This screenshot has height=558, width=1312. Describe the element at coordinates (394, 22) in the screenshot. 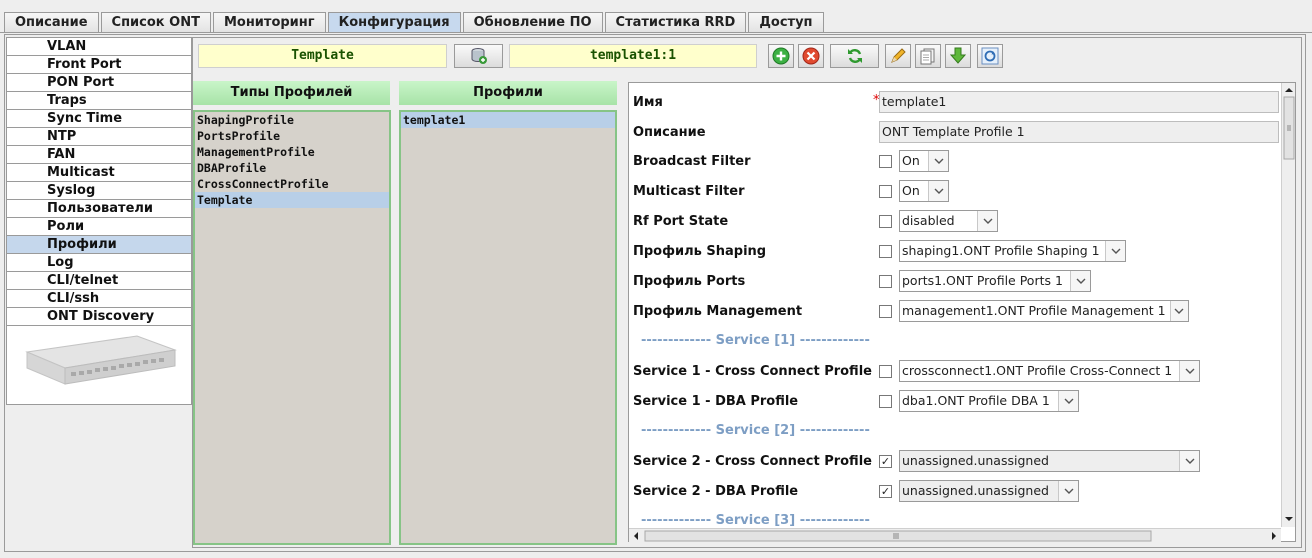

I see `tab-configuration: Конфигурация` at that location.